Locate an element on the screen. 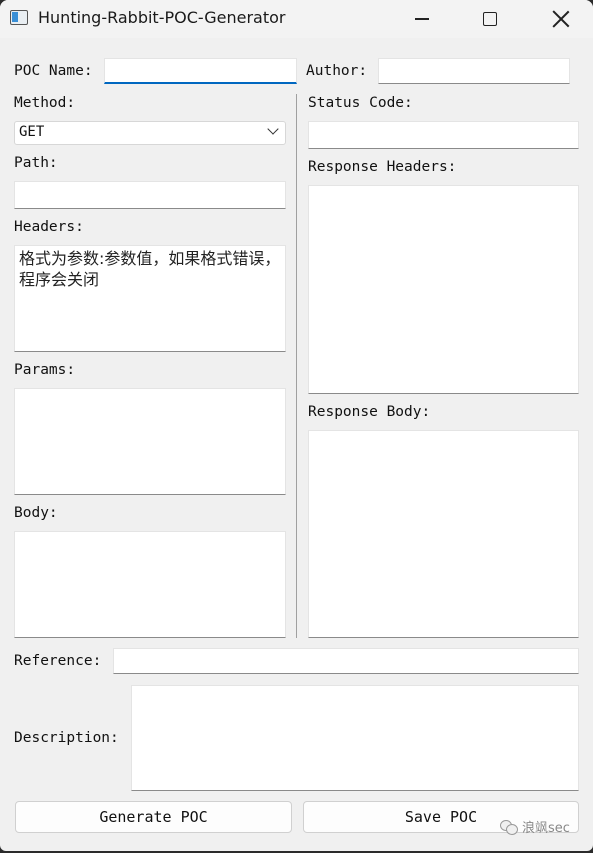 The width and height of the screenshot is (593, 853). close-button is located at coordinates (561, 19).